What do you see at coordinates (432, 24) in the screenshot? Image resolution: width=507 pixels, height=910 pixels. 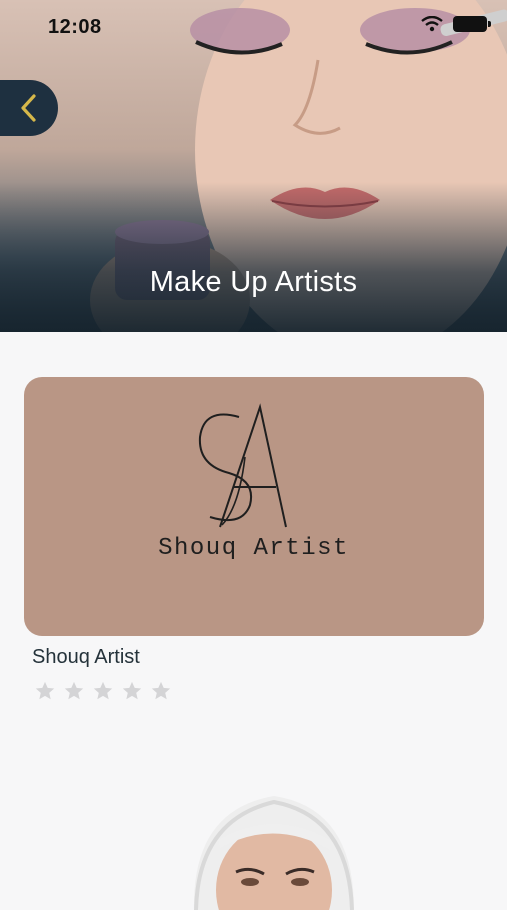 I see `wifi-icon` at bounding box center [432, 24].